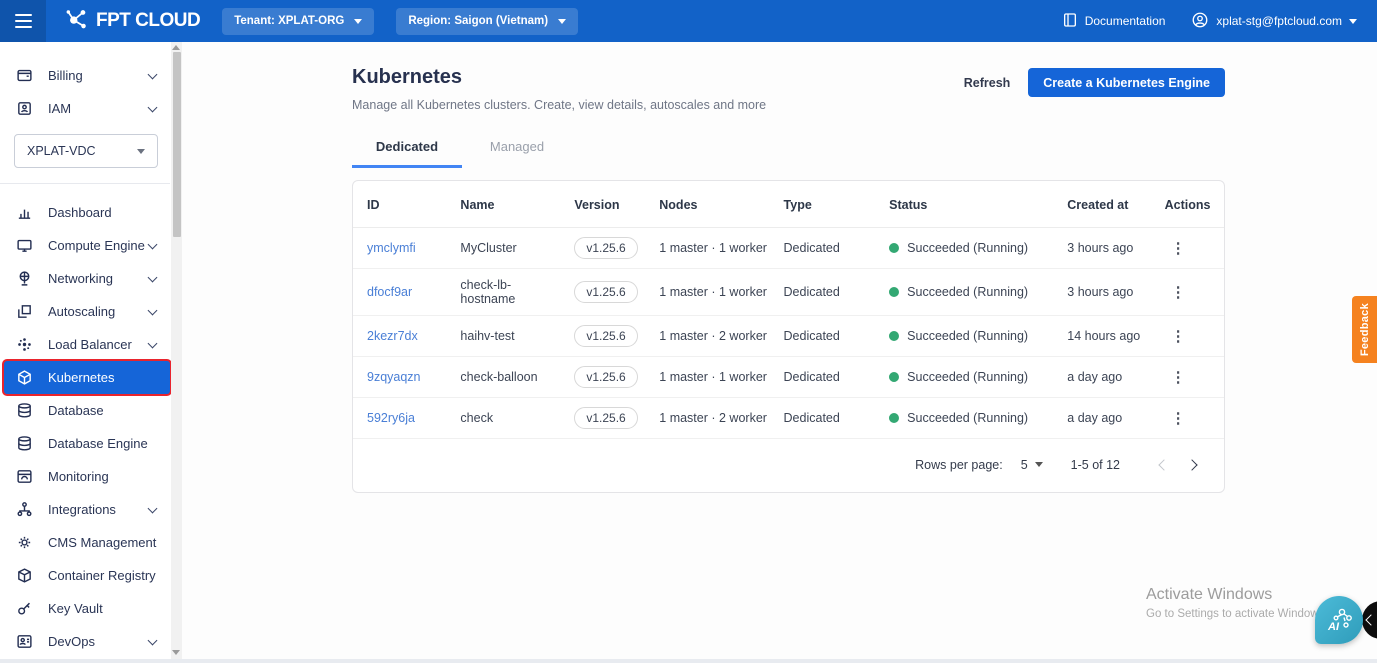 This screenshot has width=1377, height=663. I want to click on chevron-left-icon, so click(1164, 465).